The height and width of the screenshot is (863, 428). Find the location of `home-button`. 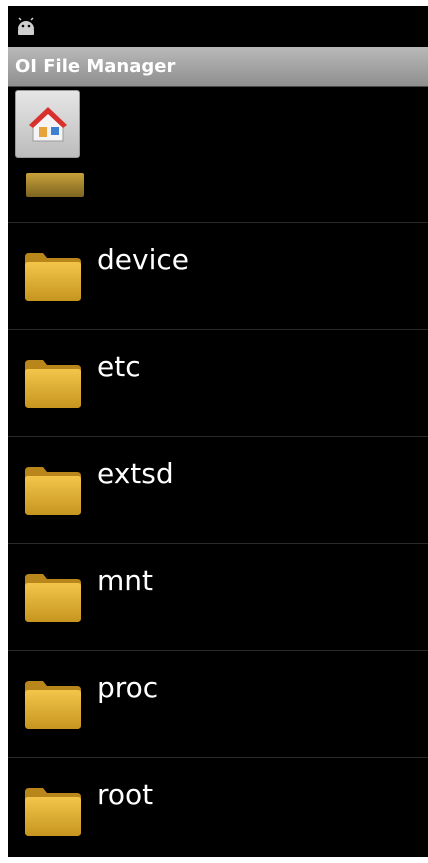

home-button is located at coordinates (47, 124).